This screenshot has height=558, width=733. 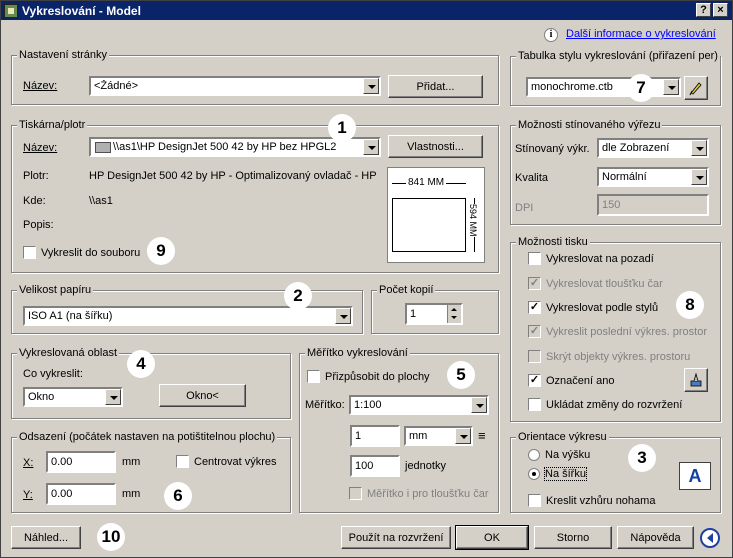 What do you see at coordinates (116, 86) in the screenshot?
I see `page-setup-name-value: <Žádné>` at bounding box center [116, 86].